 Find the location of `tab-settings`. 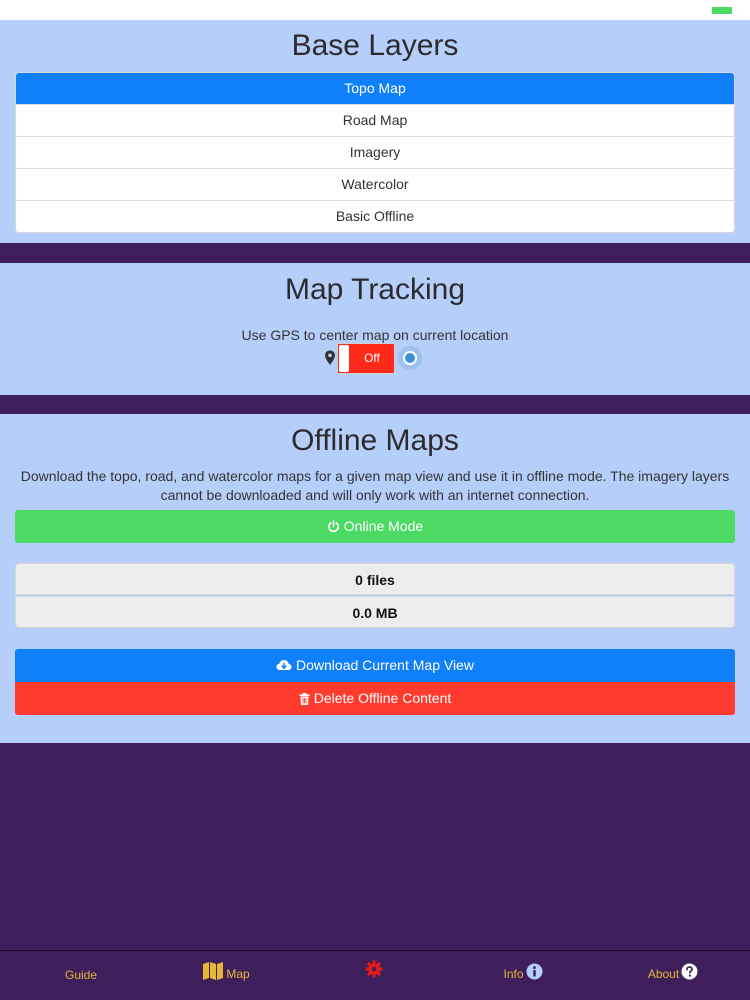

tab-settings is located at coordinates (374, 975).